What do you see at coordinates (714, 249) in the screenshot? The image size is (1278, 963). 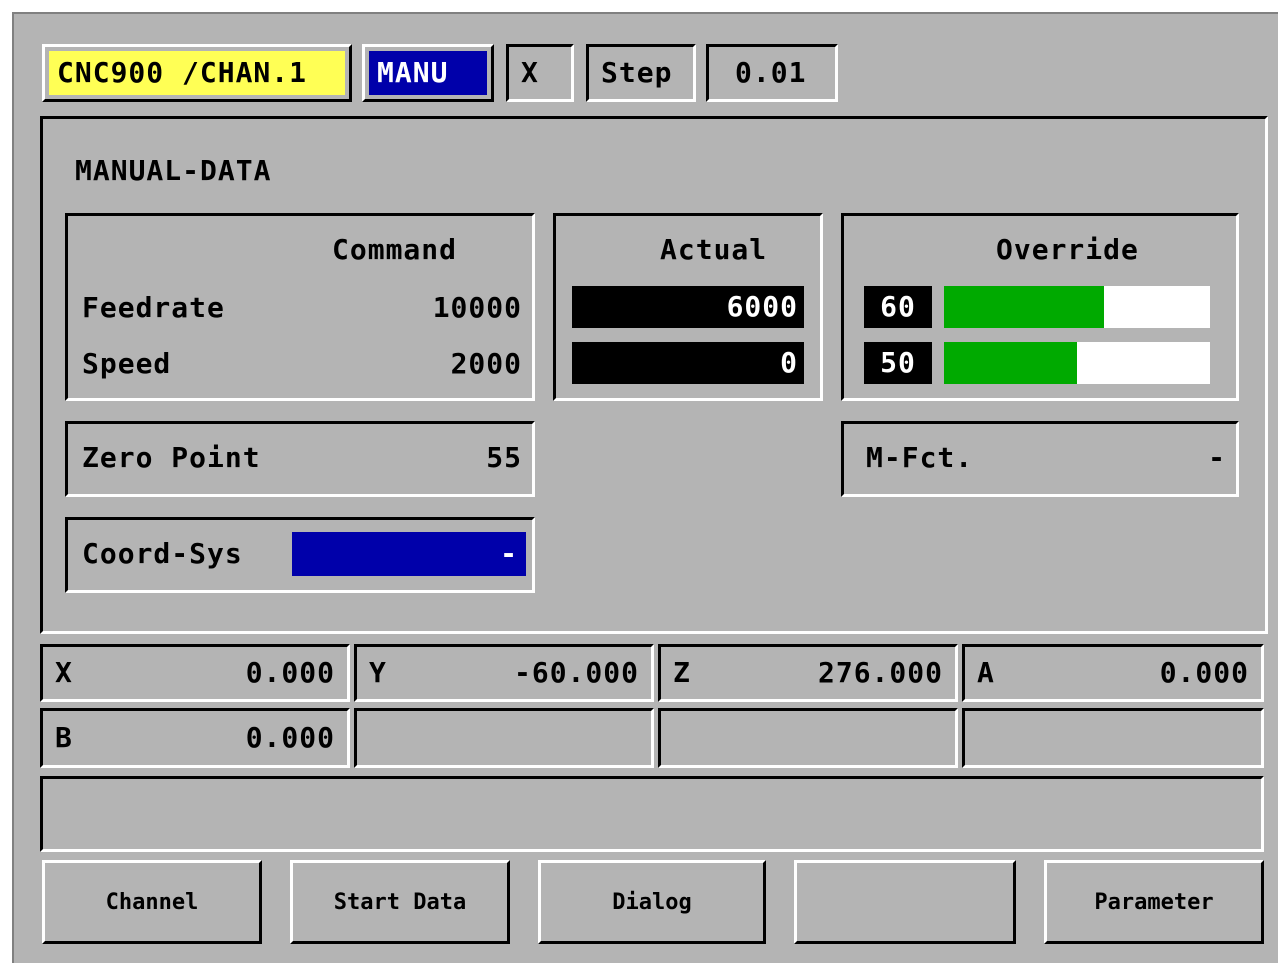 I see `actual-heading: Actual` at bounding box center [714, 249].